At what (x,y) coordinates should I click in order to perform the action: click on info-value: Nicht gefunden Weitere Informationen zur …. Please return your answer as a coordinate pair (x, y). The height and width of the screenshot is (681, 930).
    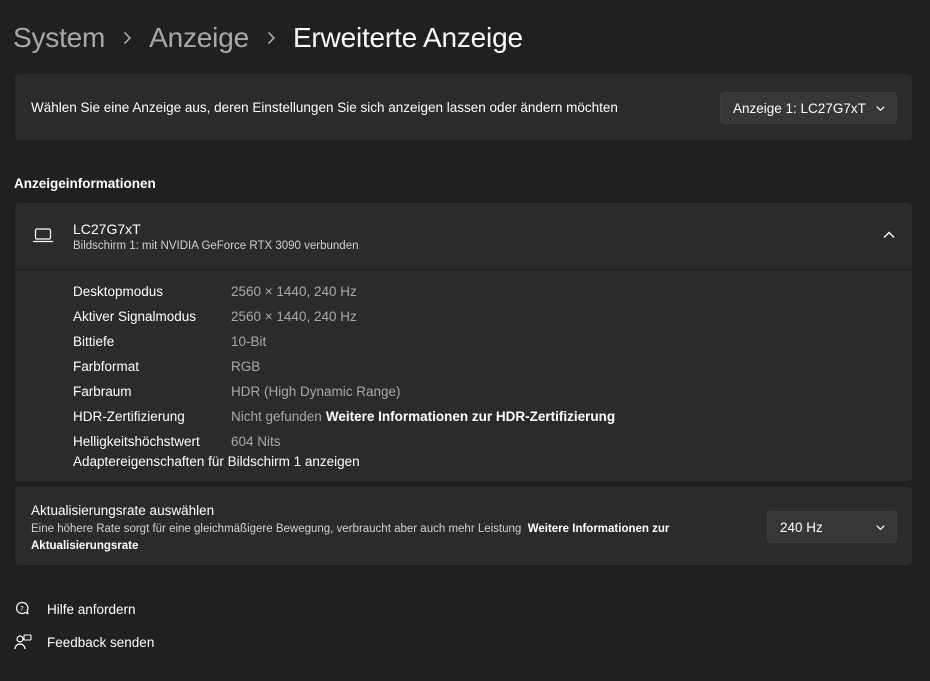
    Looking at the image, I should click on (423, 416).